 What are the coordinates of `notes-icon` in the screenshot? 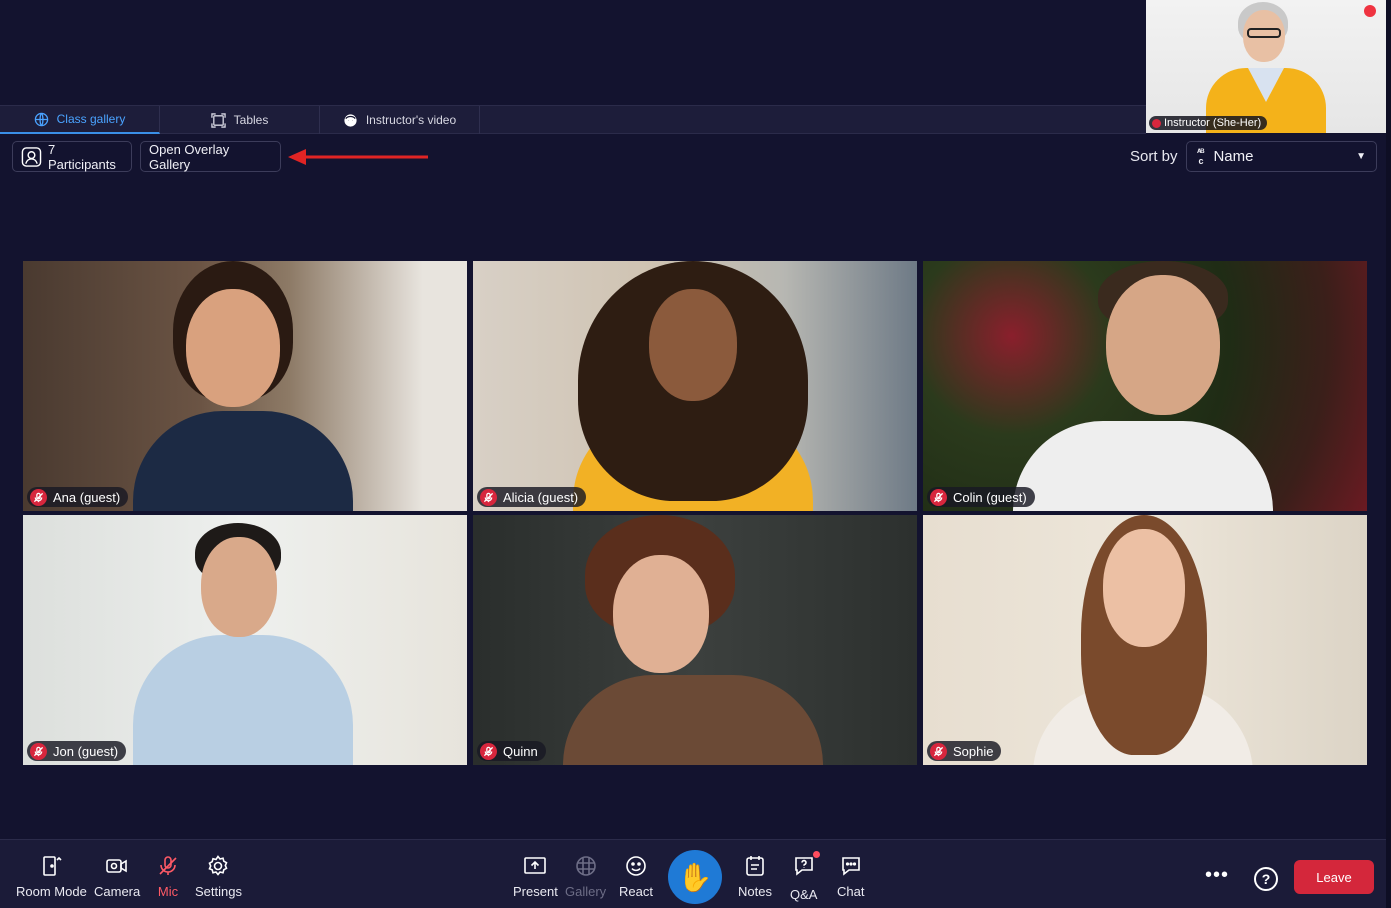 It's located at (755, 866).